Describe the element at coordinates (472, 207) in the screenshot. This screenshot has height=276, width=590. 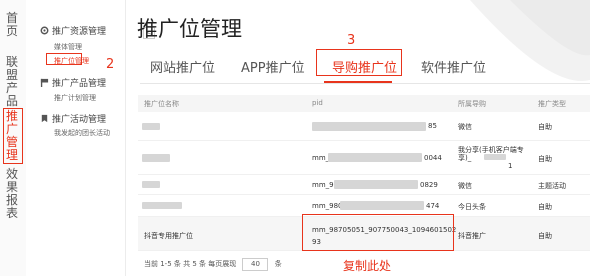
I see `guide-cell: 今日头条` at that location.